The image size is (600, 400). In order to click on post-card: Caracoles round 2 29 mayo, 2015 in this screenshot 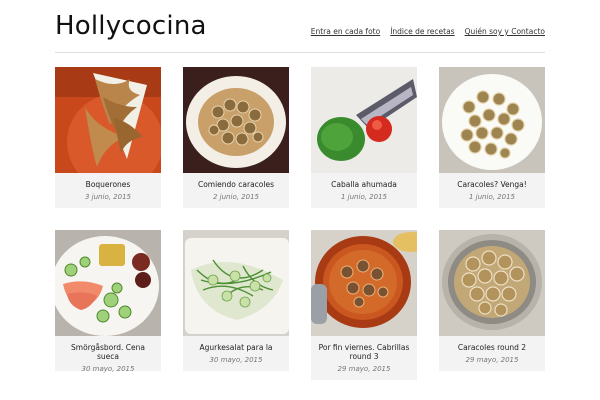, I will do `click(492, 300)`.